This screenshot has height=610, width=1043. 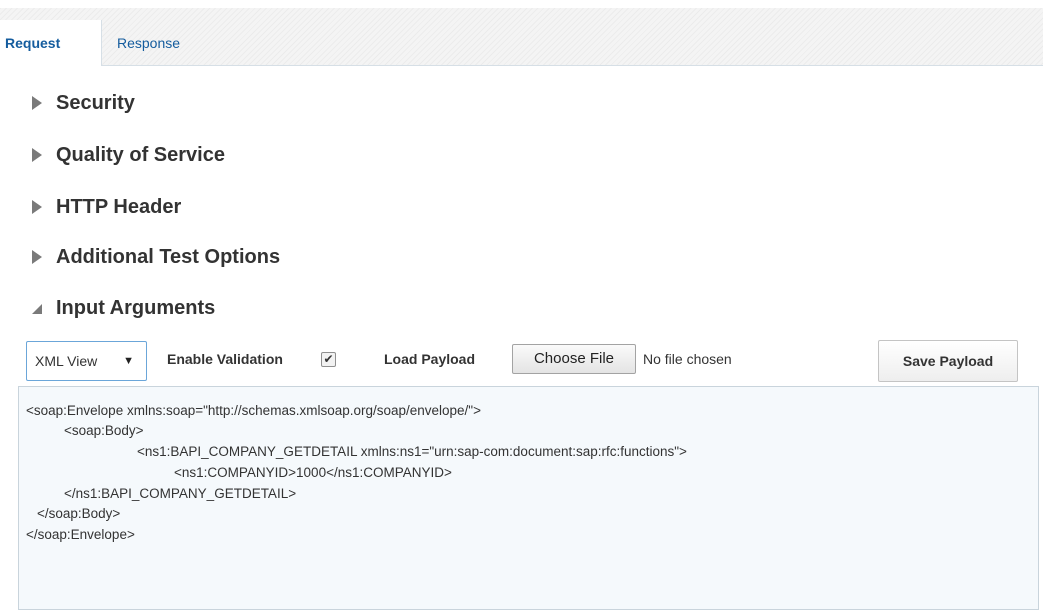 What do you see at coordinates (574, 359) in the screenshot?
I see `choose-file-button: Choose File` at bounding box center [574, 359].